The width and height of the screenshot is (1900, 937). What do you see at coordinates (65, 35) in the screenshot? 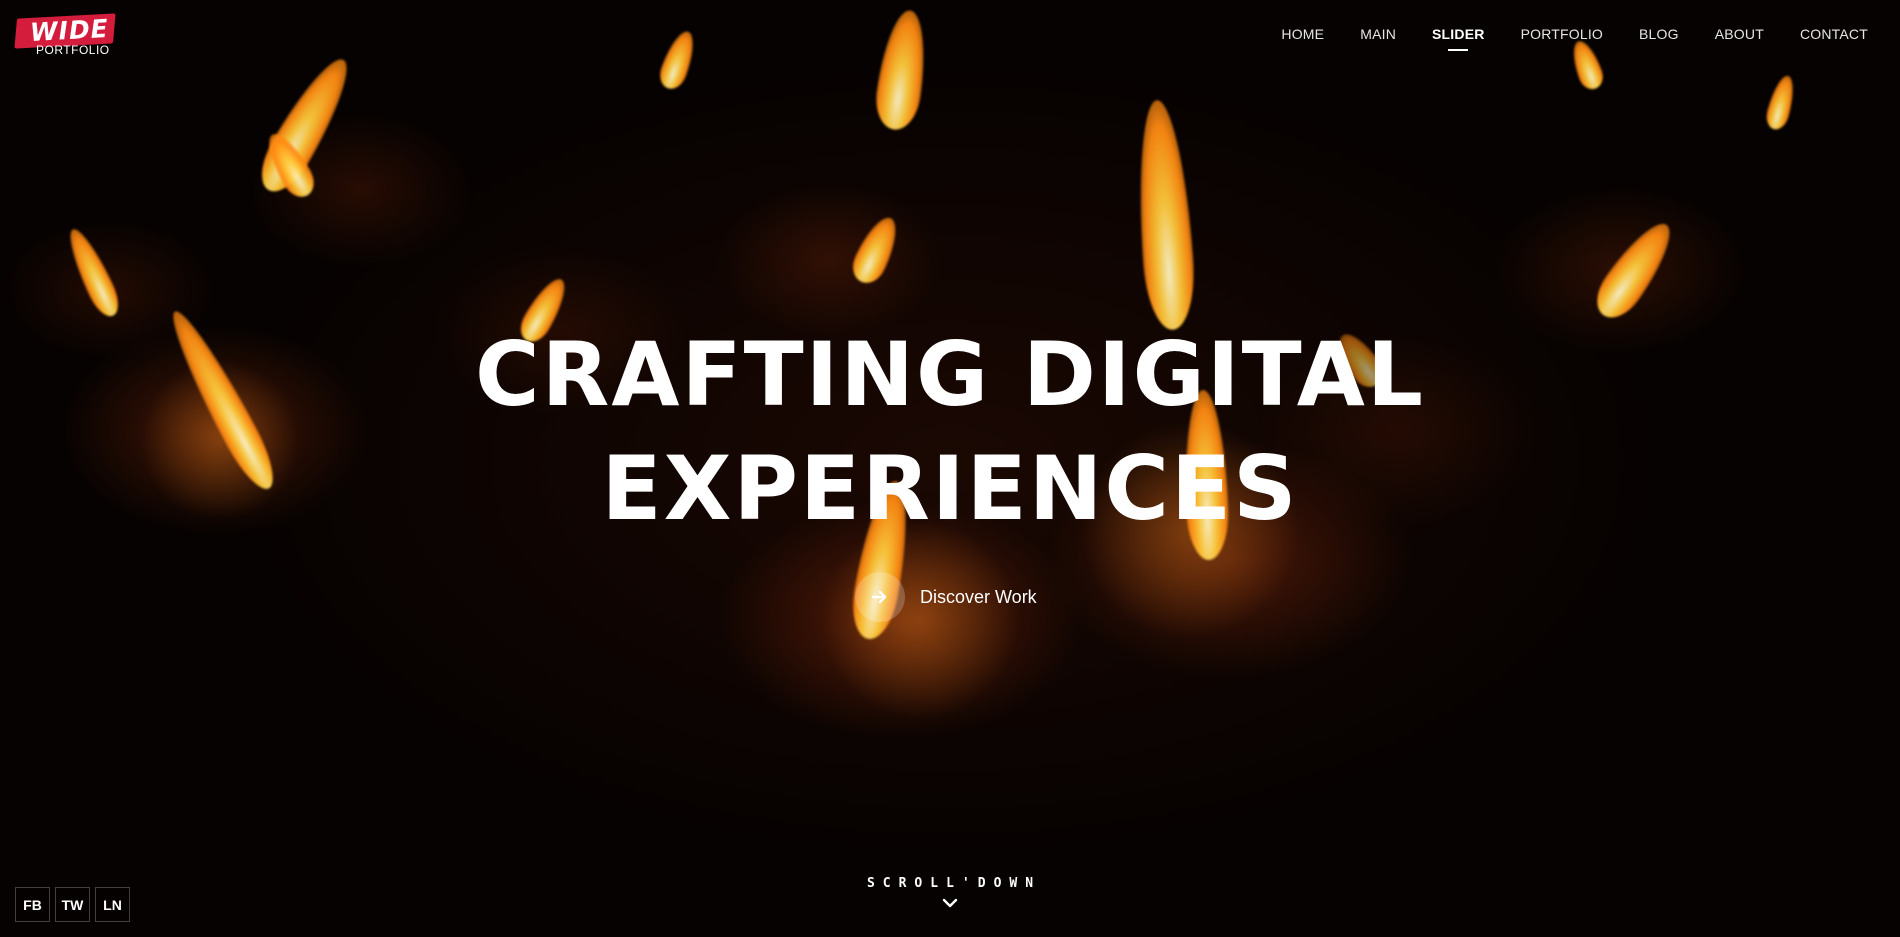
I see `brand-logo: WIDE PORTFOLIO` at bounding box center [65, 35].